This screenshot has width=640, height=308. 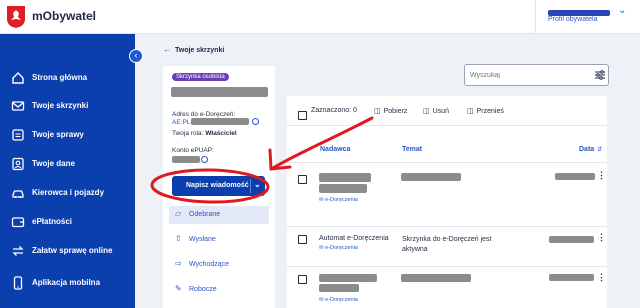 I want to click on role-label: Twoja rola:, so click(x=188, y=133).